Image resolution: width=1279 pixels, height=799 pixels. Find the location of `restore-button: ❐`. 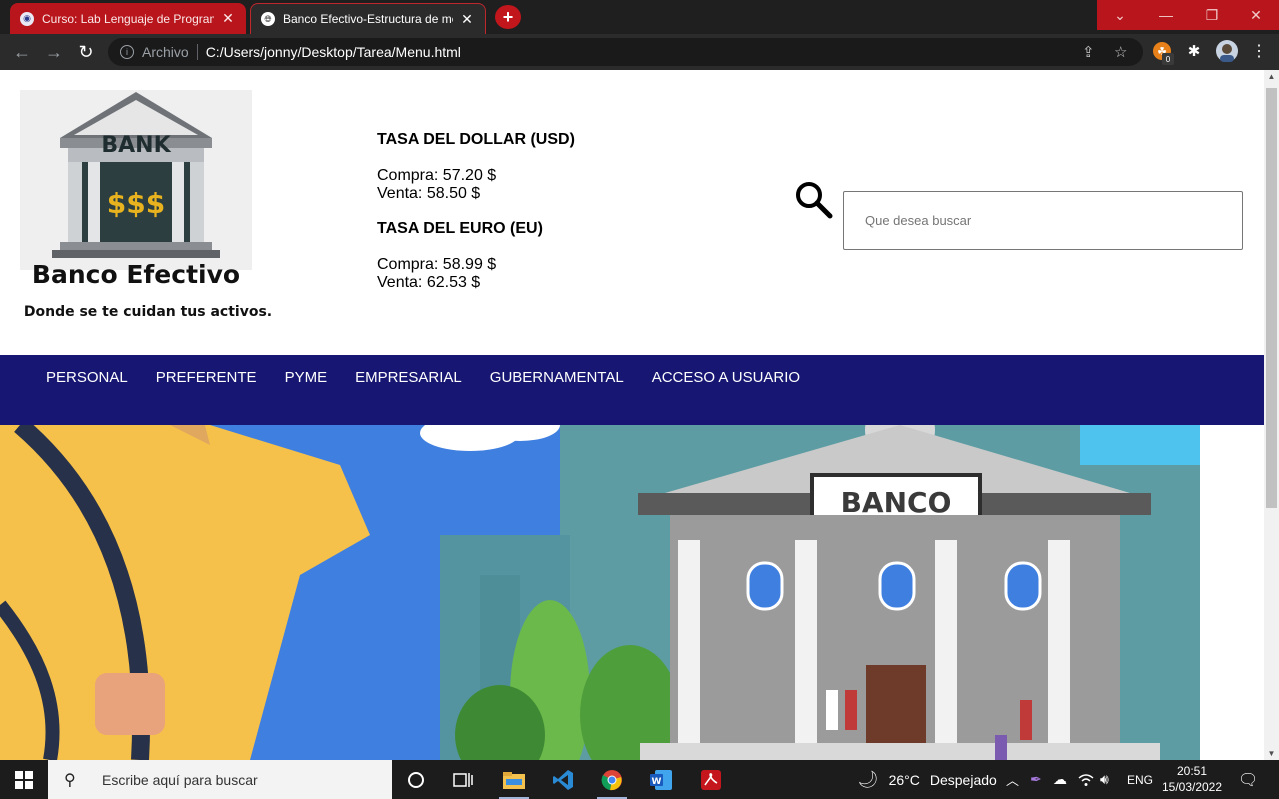

restore-button: ❐ is located at coordinates (1212, 15).